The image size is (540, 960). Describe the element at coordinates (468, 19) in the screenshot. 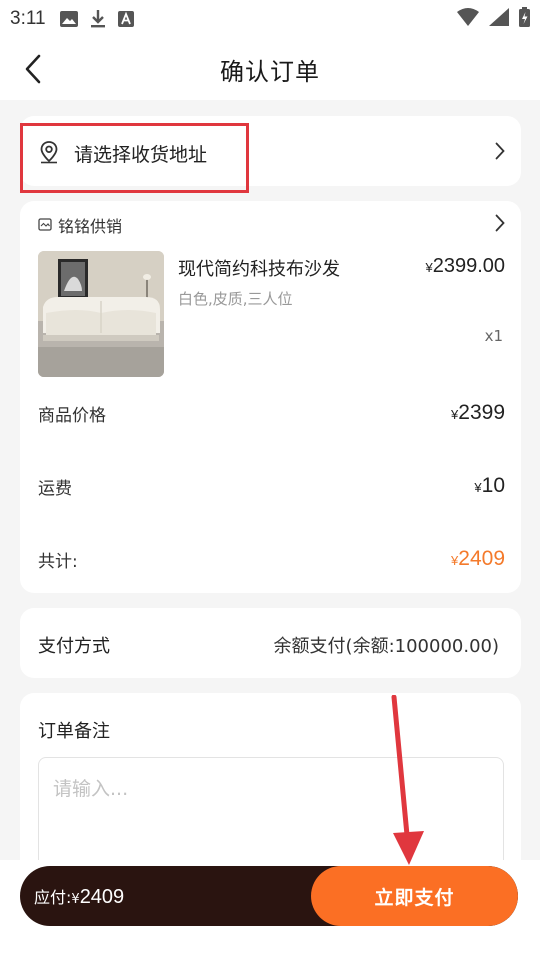

I see `wifi-icon` at that location.